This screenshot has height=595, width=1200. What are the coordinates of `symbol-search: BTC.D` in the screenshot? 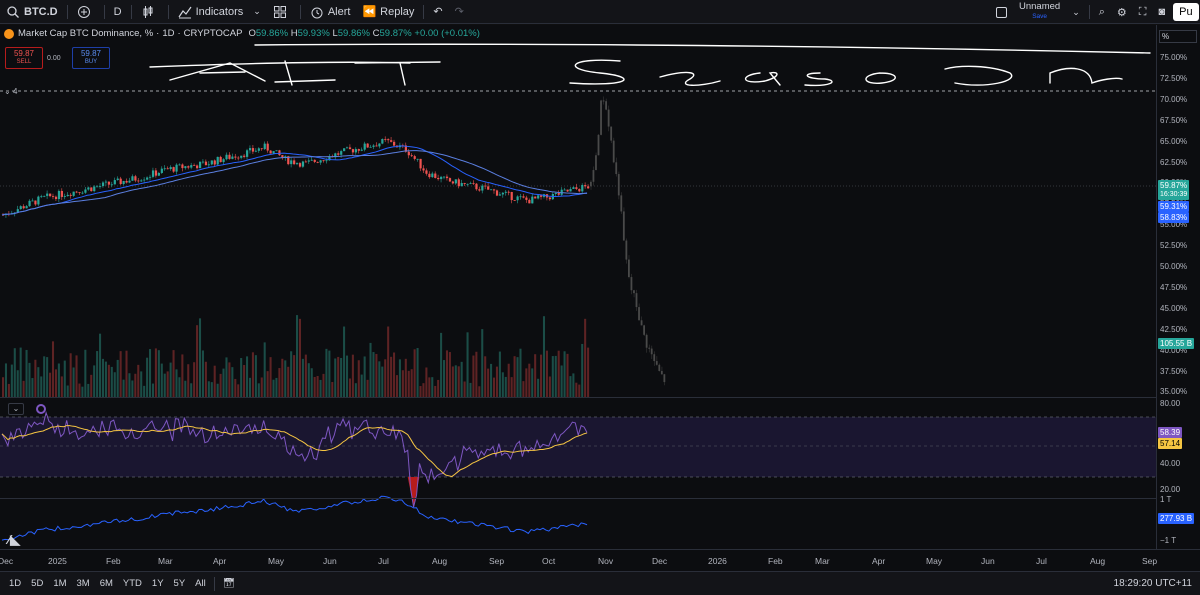 It's located at (32, 12).